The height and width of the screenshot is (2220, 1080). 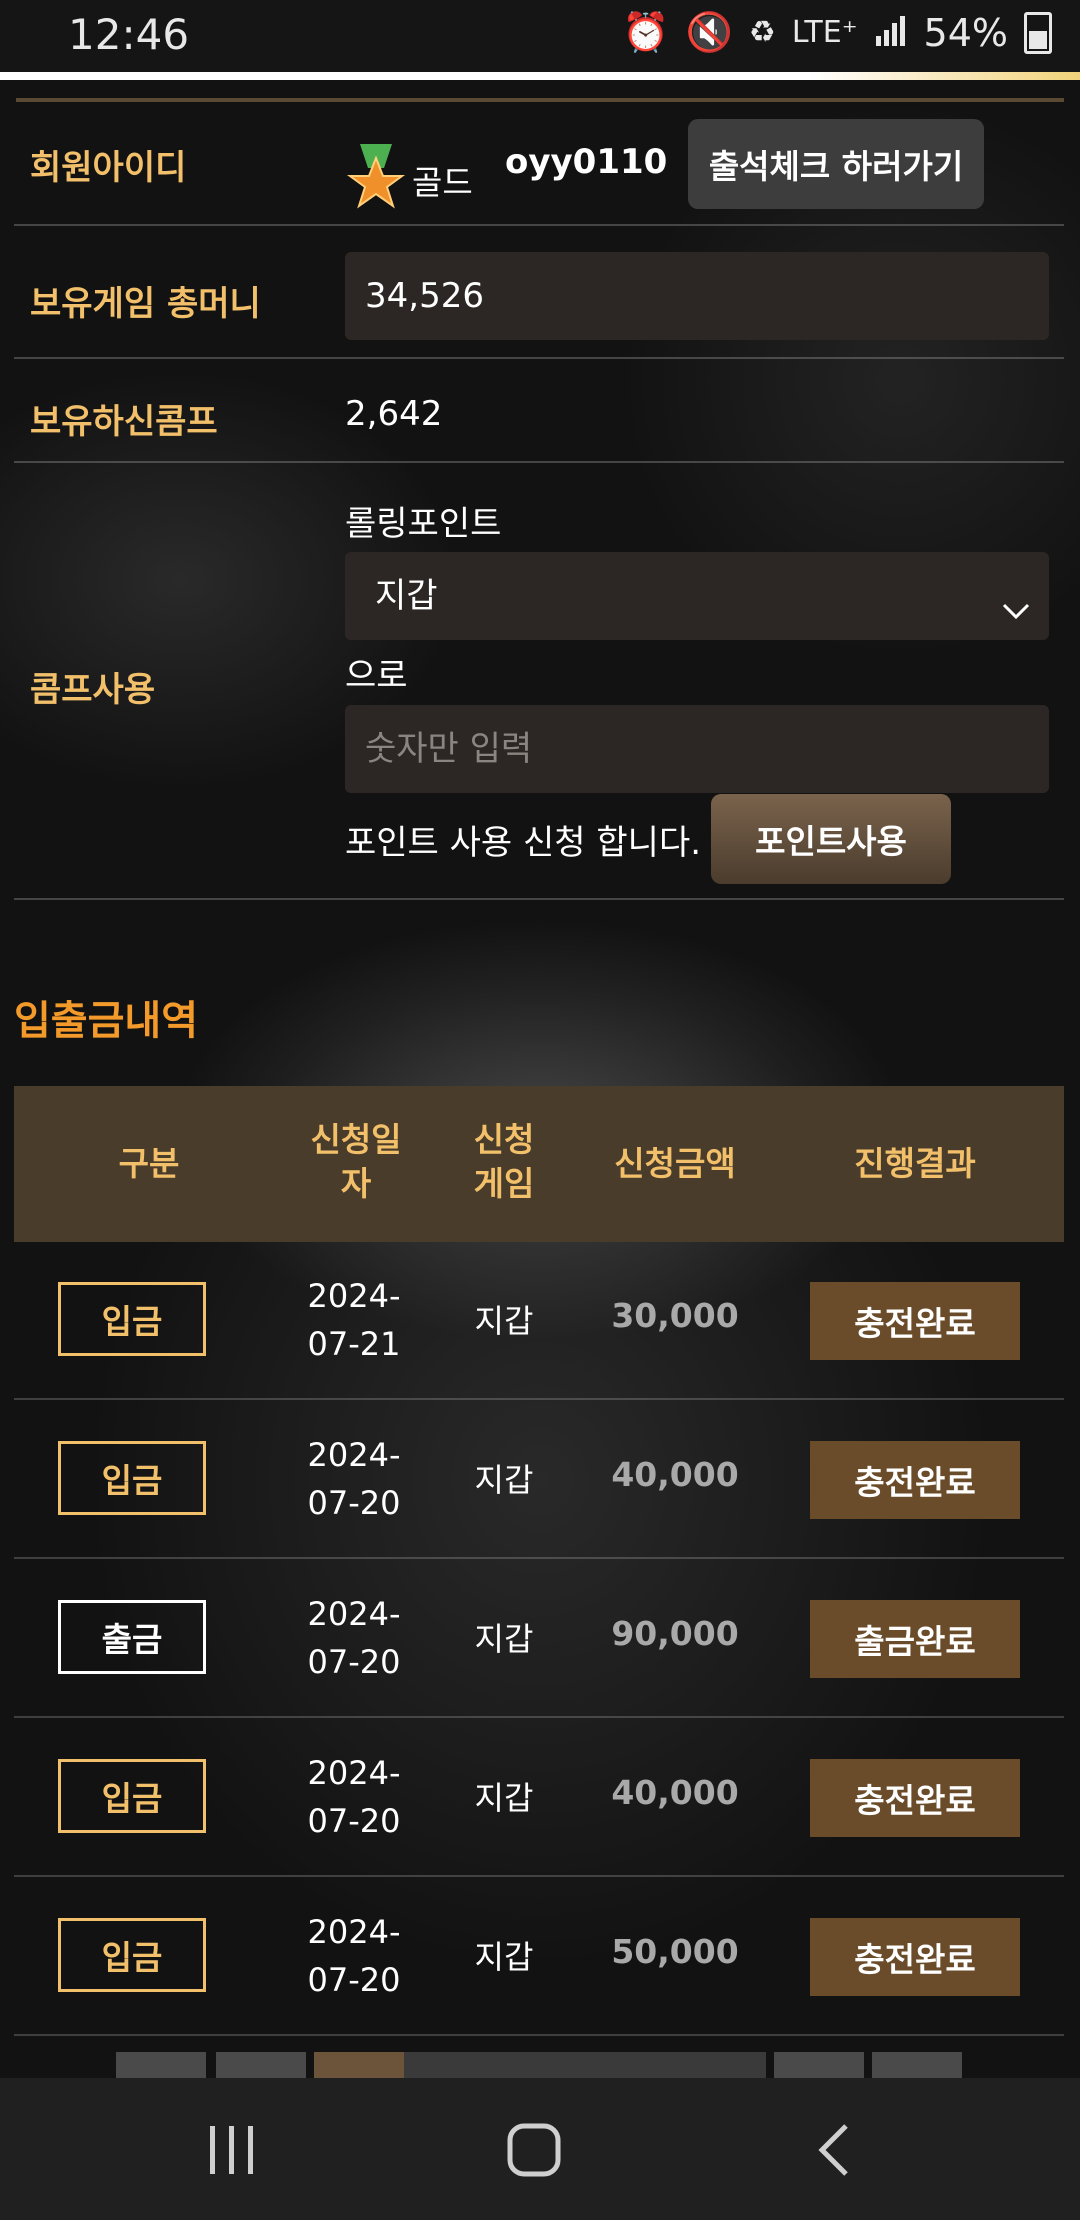 What do you see at coordinates (124, 422) in the screenshot?
I see `comp-label: 보유하신콤프` at bounding box center [124, 422].